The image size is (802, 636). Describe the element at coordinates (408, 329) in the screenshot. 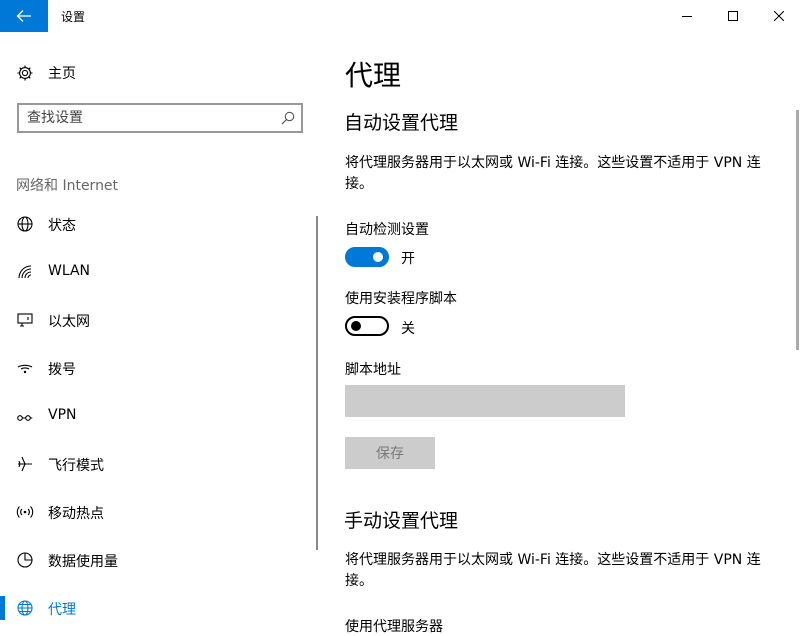

I see `setup-script-state: 关` at that location.